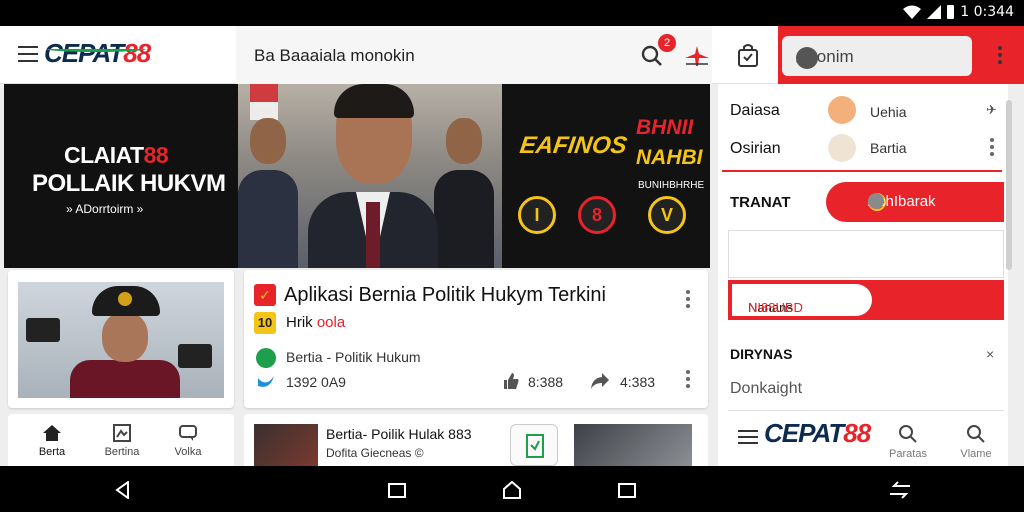 The height and width of the screenshot is (512, 1024). Describe the element at coordinates (123, 490) in the screenshot. I see `back-icon` at that location.